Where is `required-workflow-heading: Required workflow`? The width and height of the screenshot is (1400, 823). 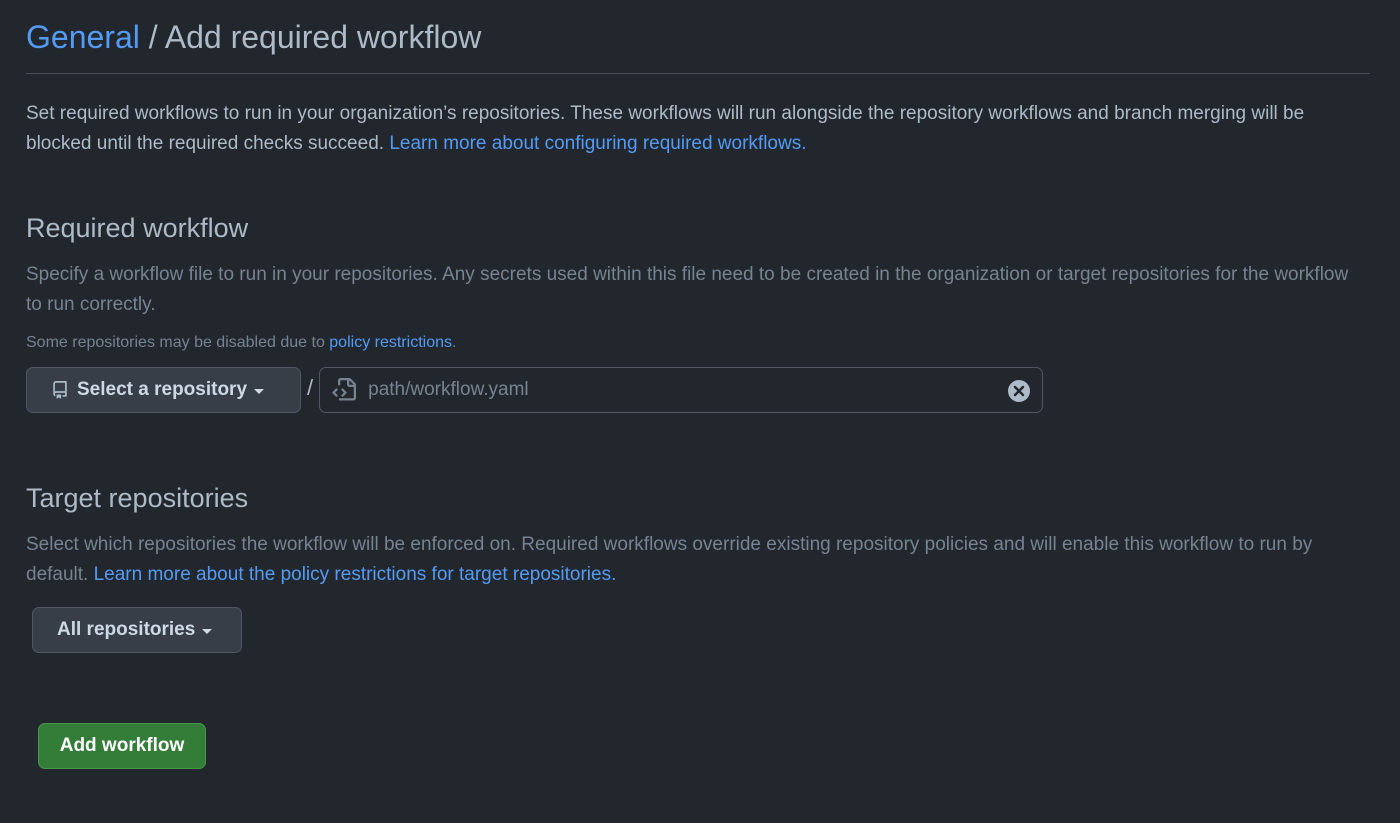 required-workflow-heading: Required workflow is located at coordinates (137, 228).